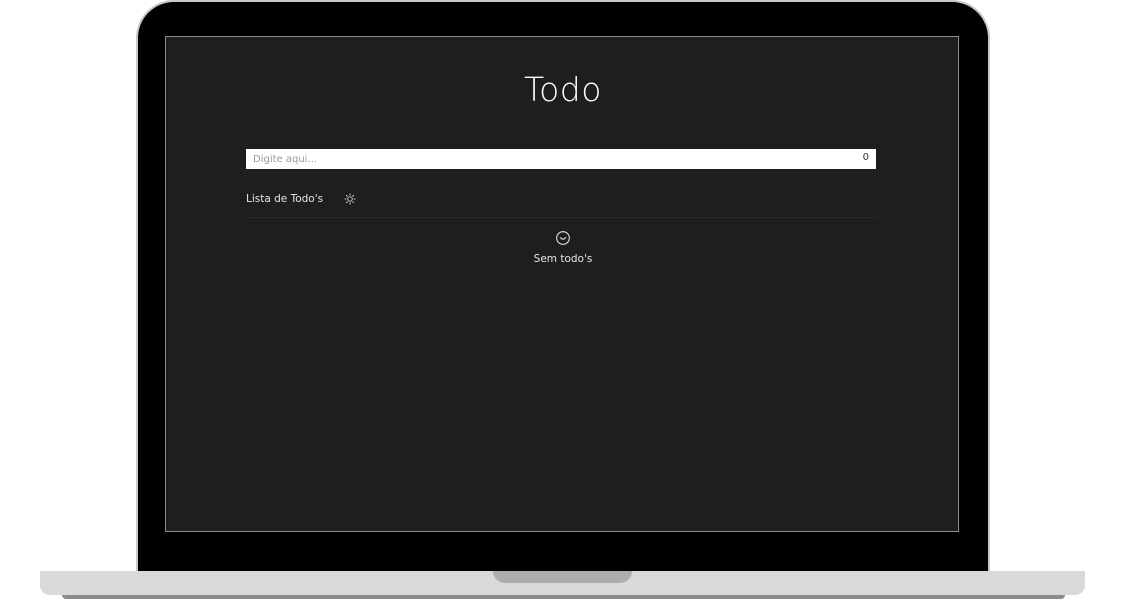  I want to click on theme-toggle-button, so click(350, 199).